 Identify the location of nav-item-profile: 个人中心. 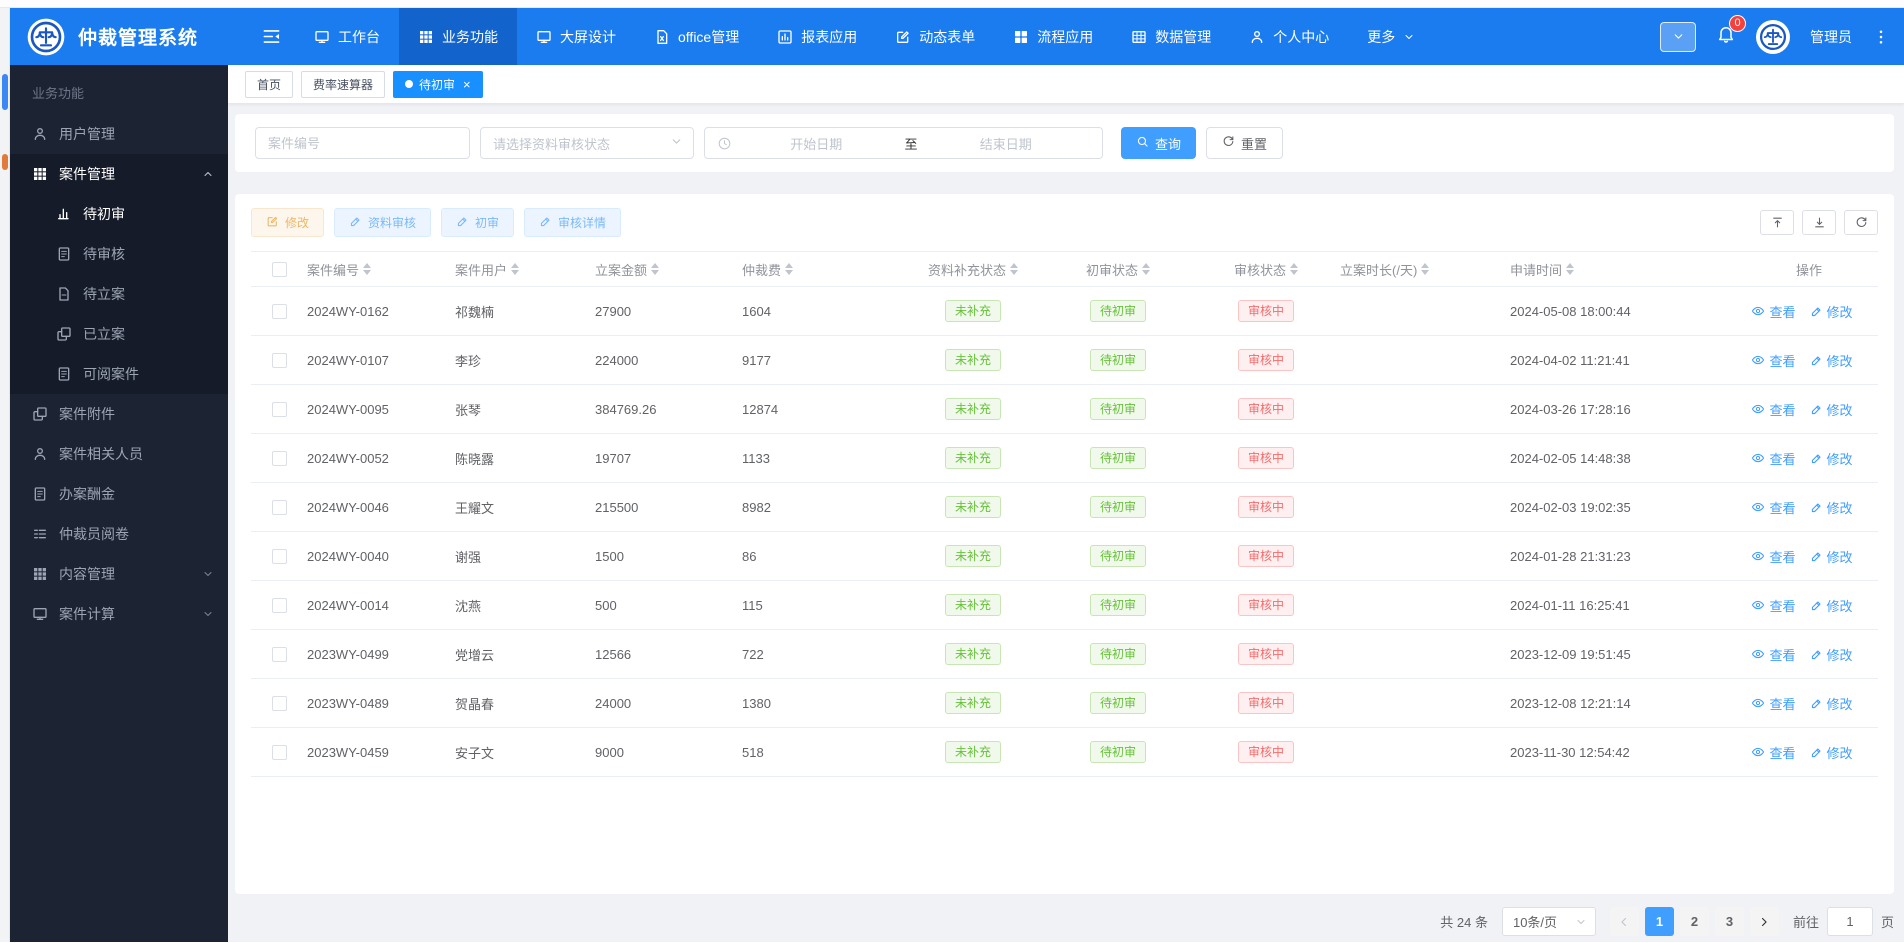
(1289, 36).